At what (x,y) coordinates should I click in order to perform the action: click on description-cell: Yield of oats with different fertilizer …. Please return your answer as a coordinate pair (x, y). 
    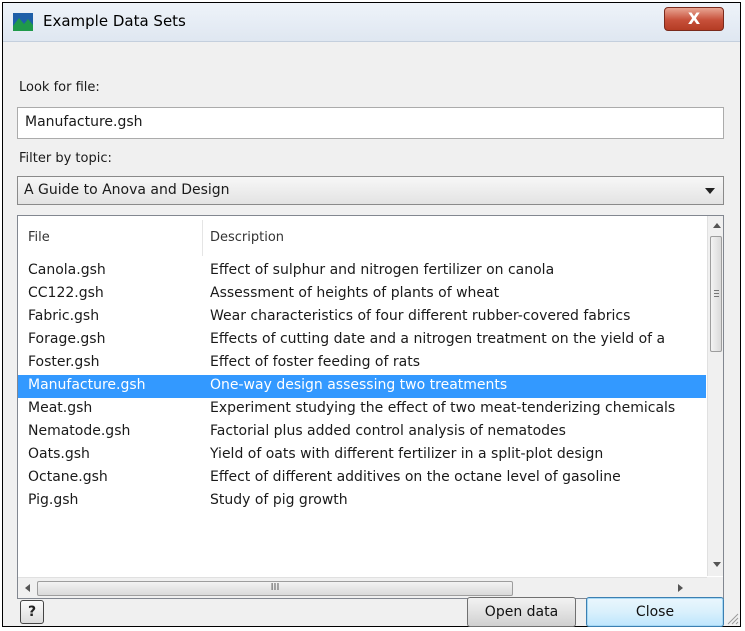
    Looking at the image, I should click on (407, 454).